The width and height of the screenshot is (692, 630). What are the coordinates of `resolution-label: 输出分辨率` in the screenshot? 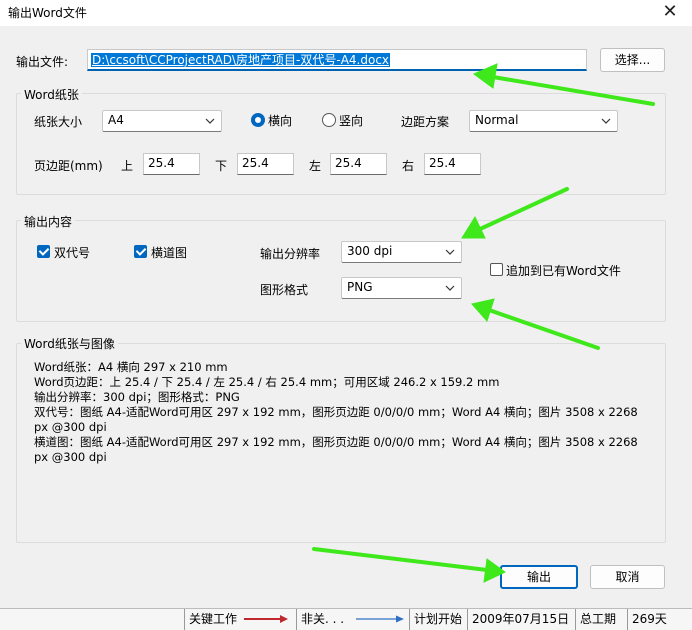 It's located at (290, 254).